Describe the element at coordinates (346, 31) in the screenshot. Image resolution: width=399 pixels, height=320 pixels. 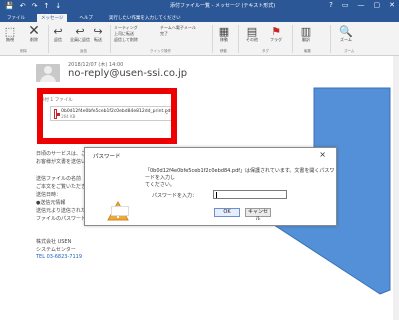
I see `zoom-icon: 🔍` at that location.